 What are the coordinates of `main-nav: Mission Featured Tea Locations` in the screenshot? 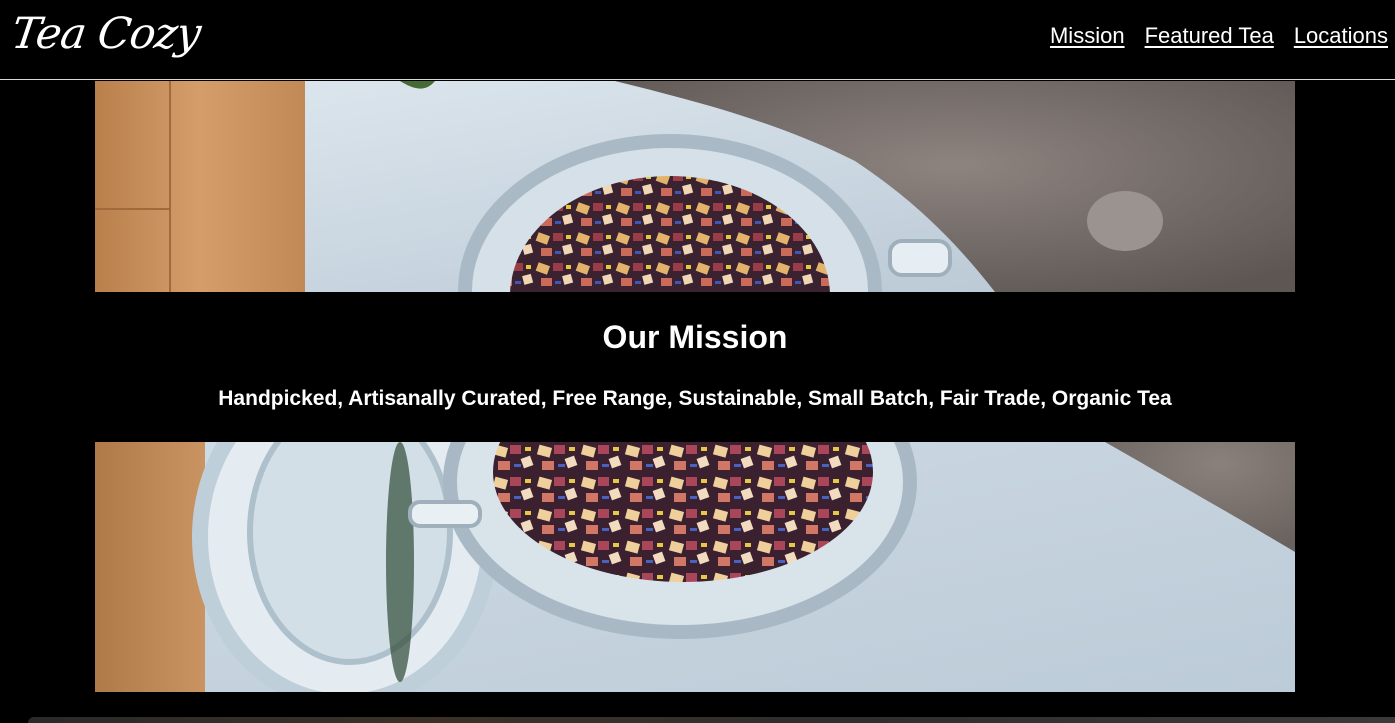 It's located at (1219, 36).